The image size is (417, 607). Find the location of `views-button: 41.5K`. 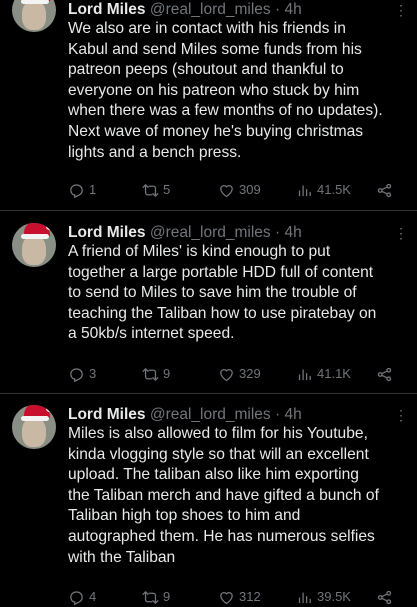

views-button: 41.5K is located at coordinates (323, 190).